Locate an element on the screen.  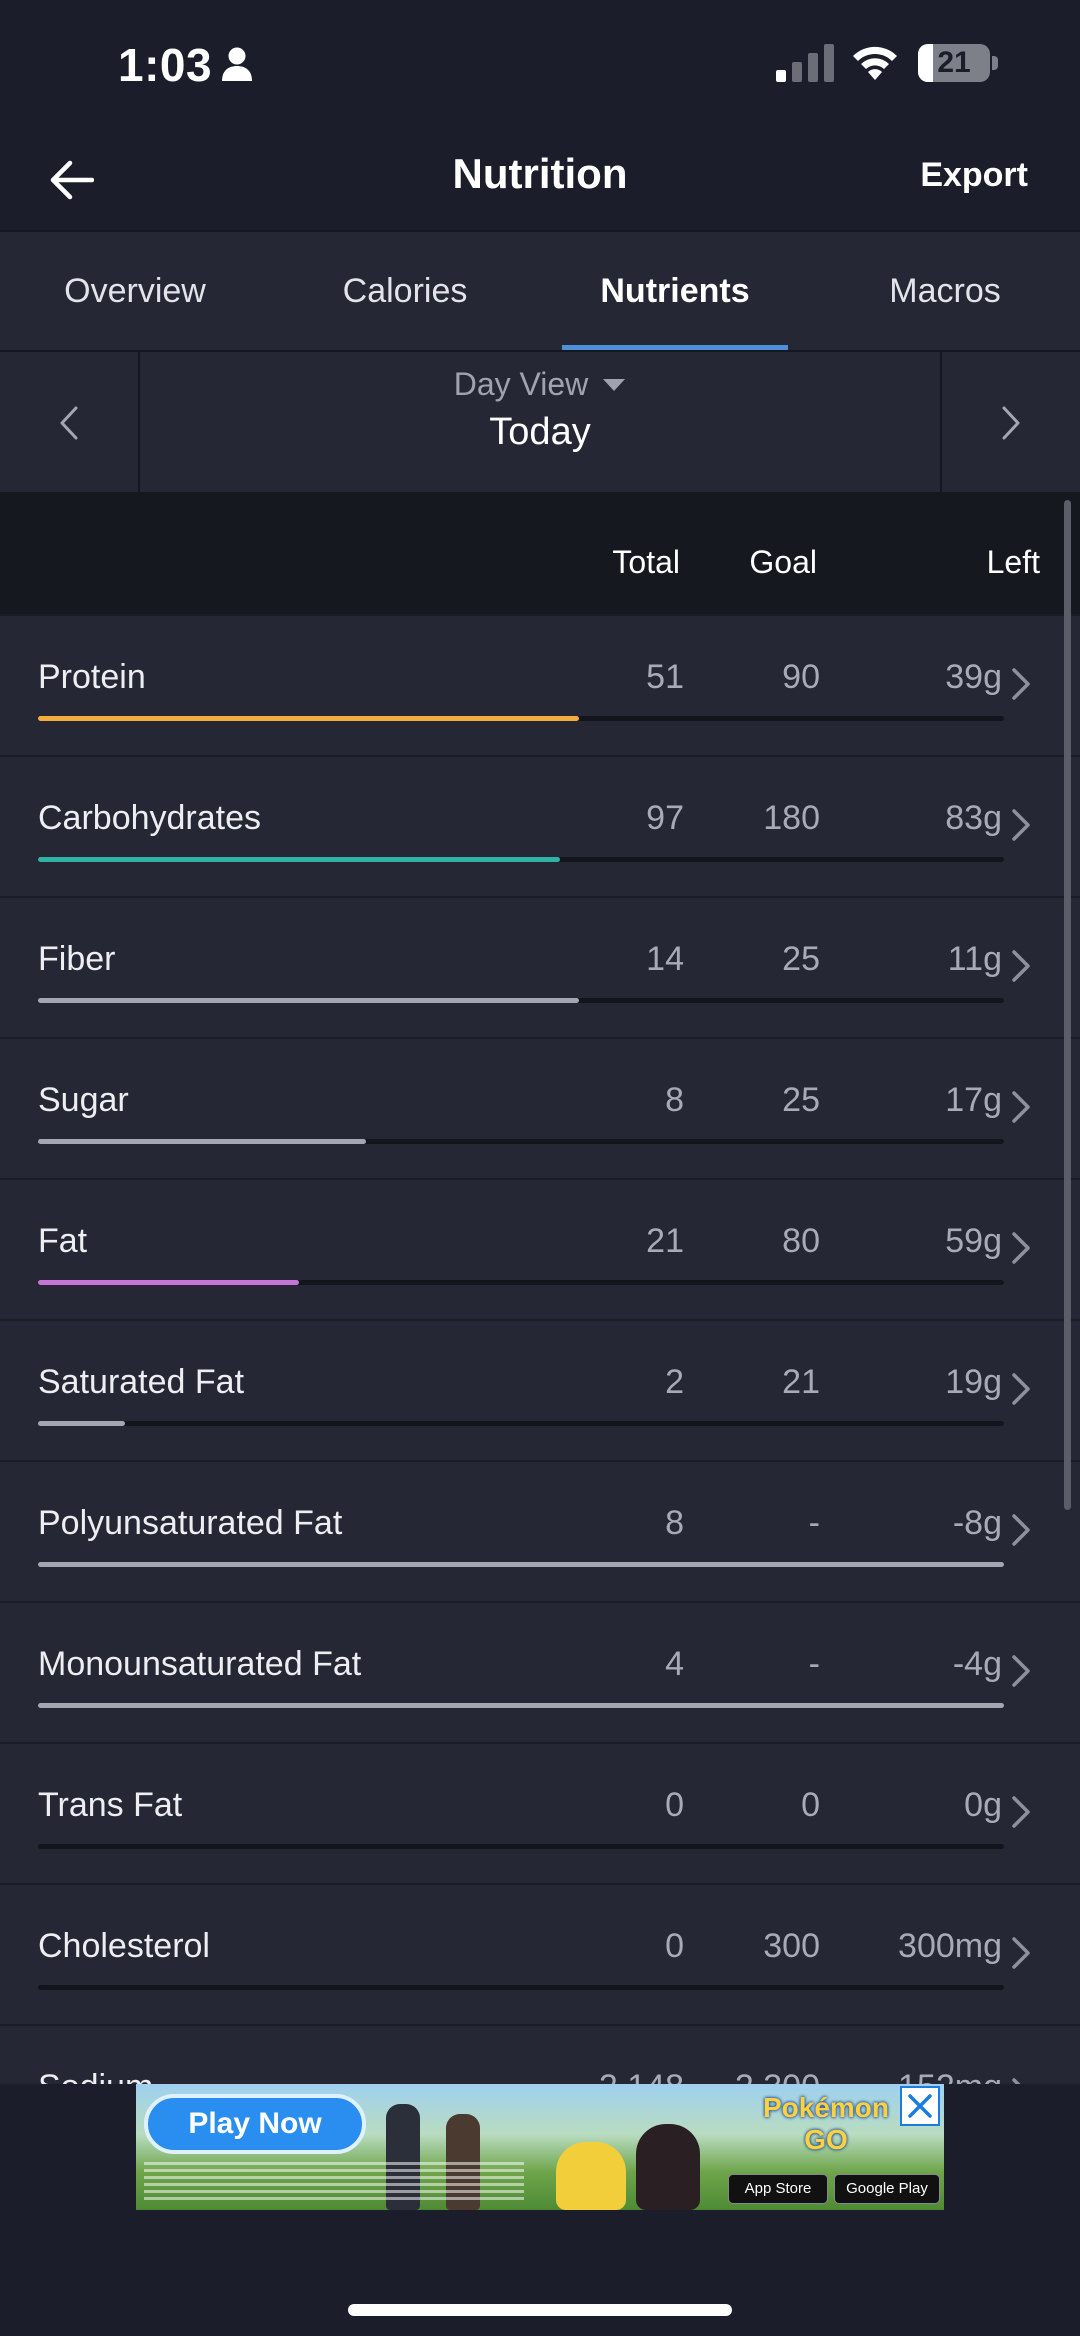
nutrient-name: Trans Fat is located at coordinates (110, 1805).